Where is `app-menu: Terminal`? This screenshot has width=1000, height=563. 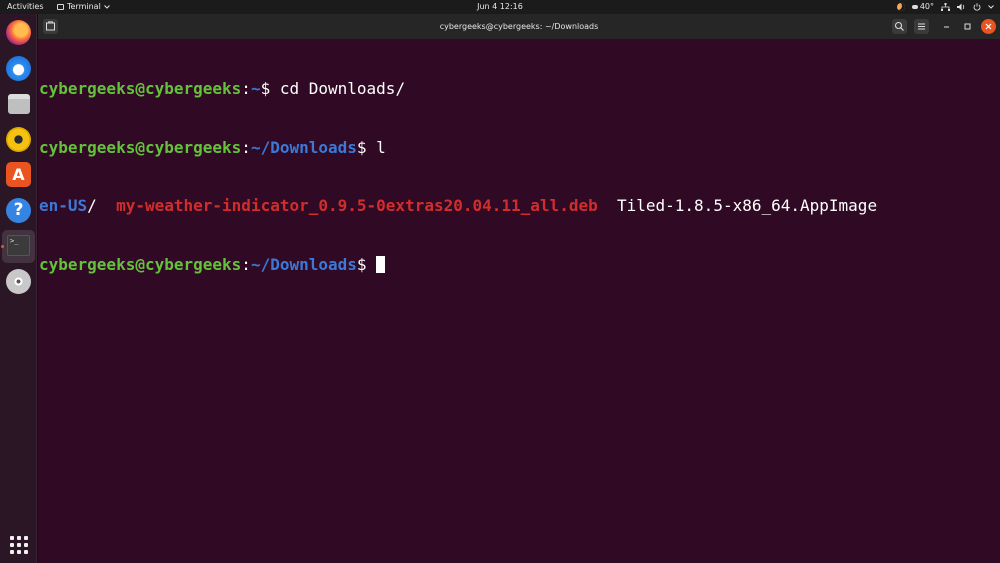 app-menu: Terminal is located at coordinates (83, 7).